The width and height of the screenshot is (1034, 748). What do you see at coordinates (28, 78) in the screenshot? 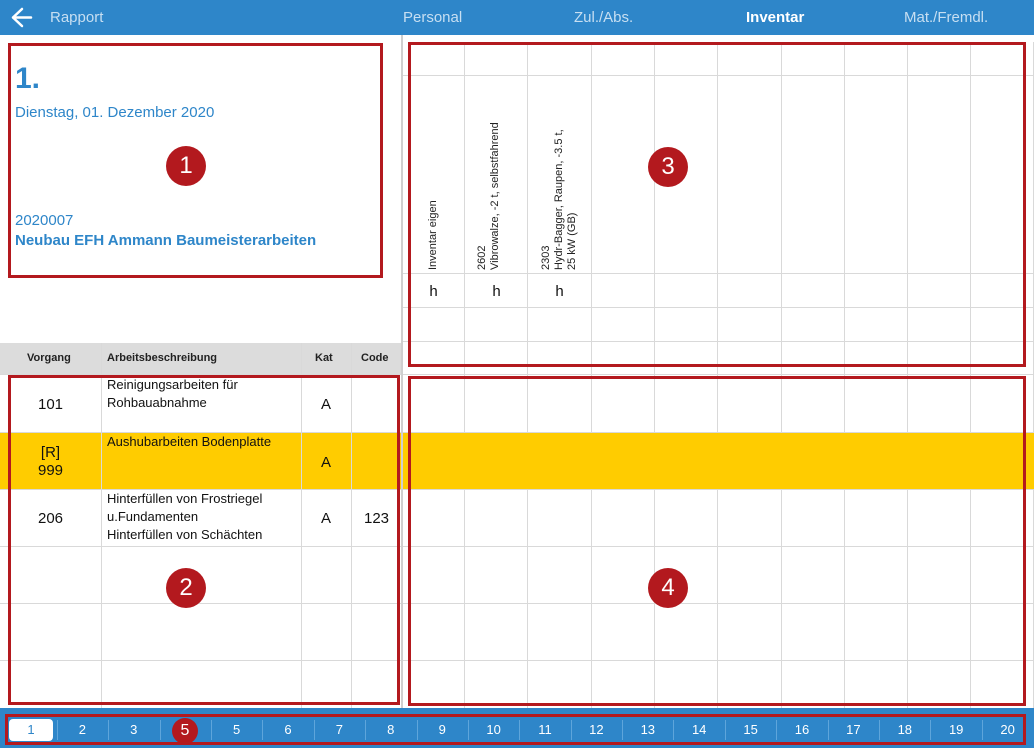
I see `day-number: 1.` at bounding box center [28, 78].